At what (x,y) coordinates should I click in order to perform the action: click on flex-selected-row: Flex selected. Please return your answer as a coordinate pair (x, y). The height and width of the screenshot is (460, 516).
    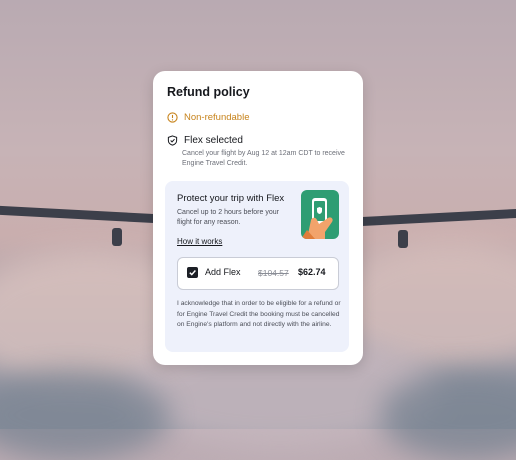
    Looking at the image, I should click on (205, 140).